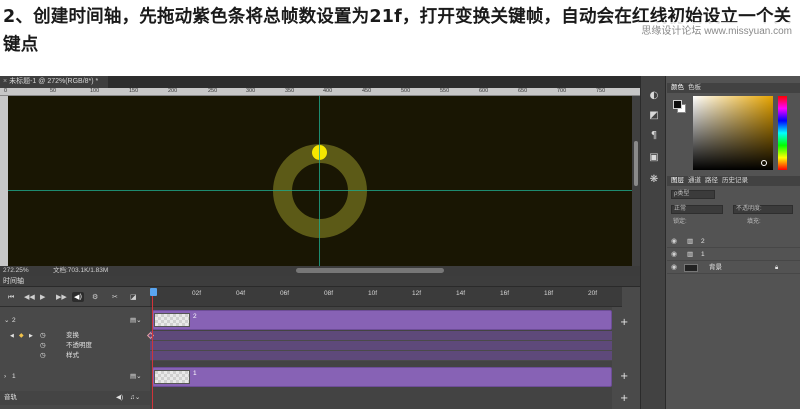 Image resolution: width=800 pixels, height=409 pixels. What do you see at coordinates (115, 297) in the screenshot?
I see `split-icon: ✂` at bounding box center [115, 297].